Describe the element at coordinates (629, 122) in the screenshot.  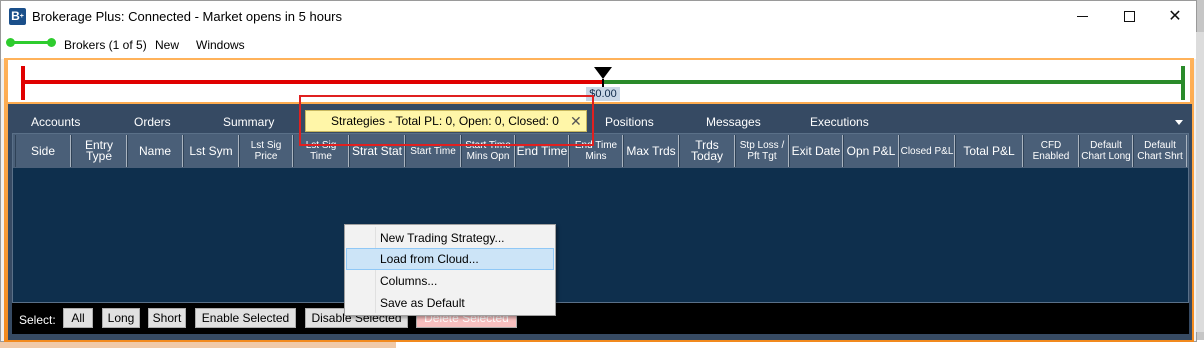
I see `tab-positions: Positions` at that location.